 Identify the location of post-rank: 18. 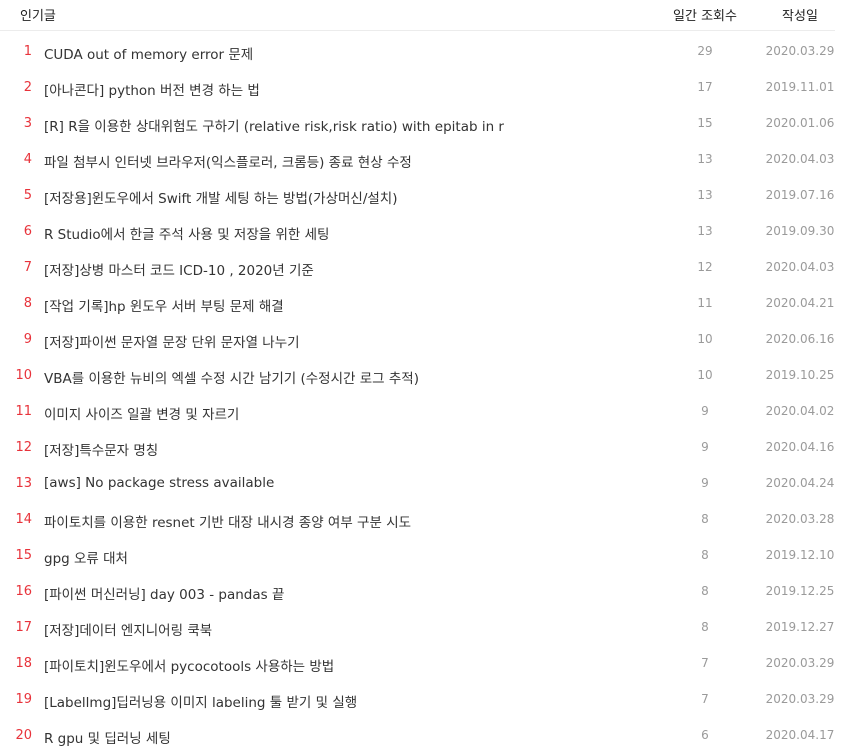
(23, 663).